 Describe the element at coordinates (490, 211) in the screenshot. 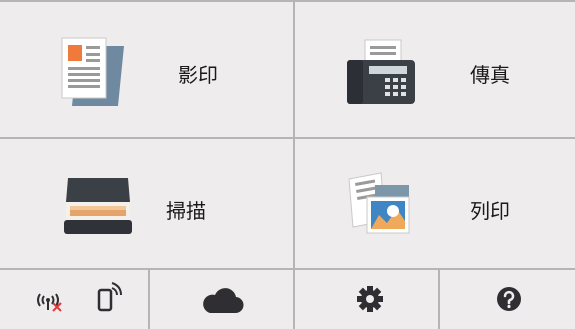

I see `print-label: 列印` at that location.